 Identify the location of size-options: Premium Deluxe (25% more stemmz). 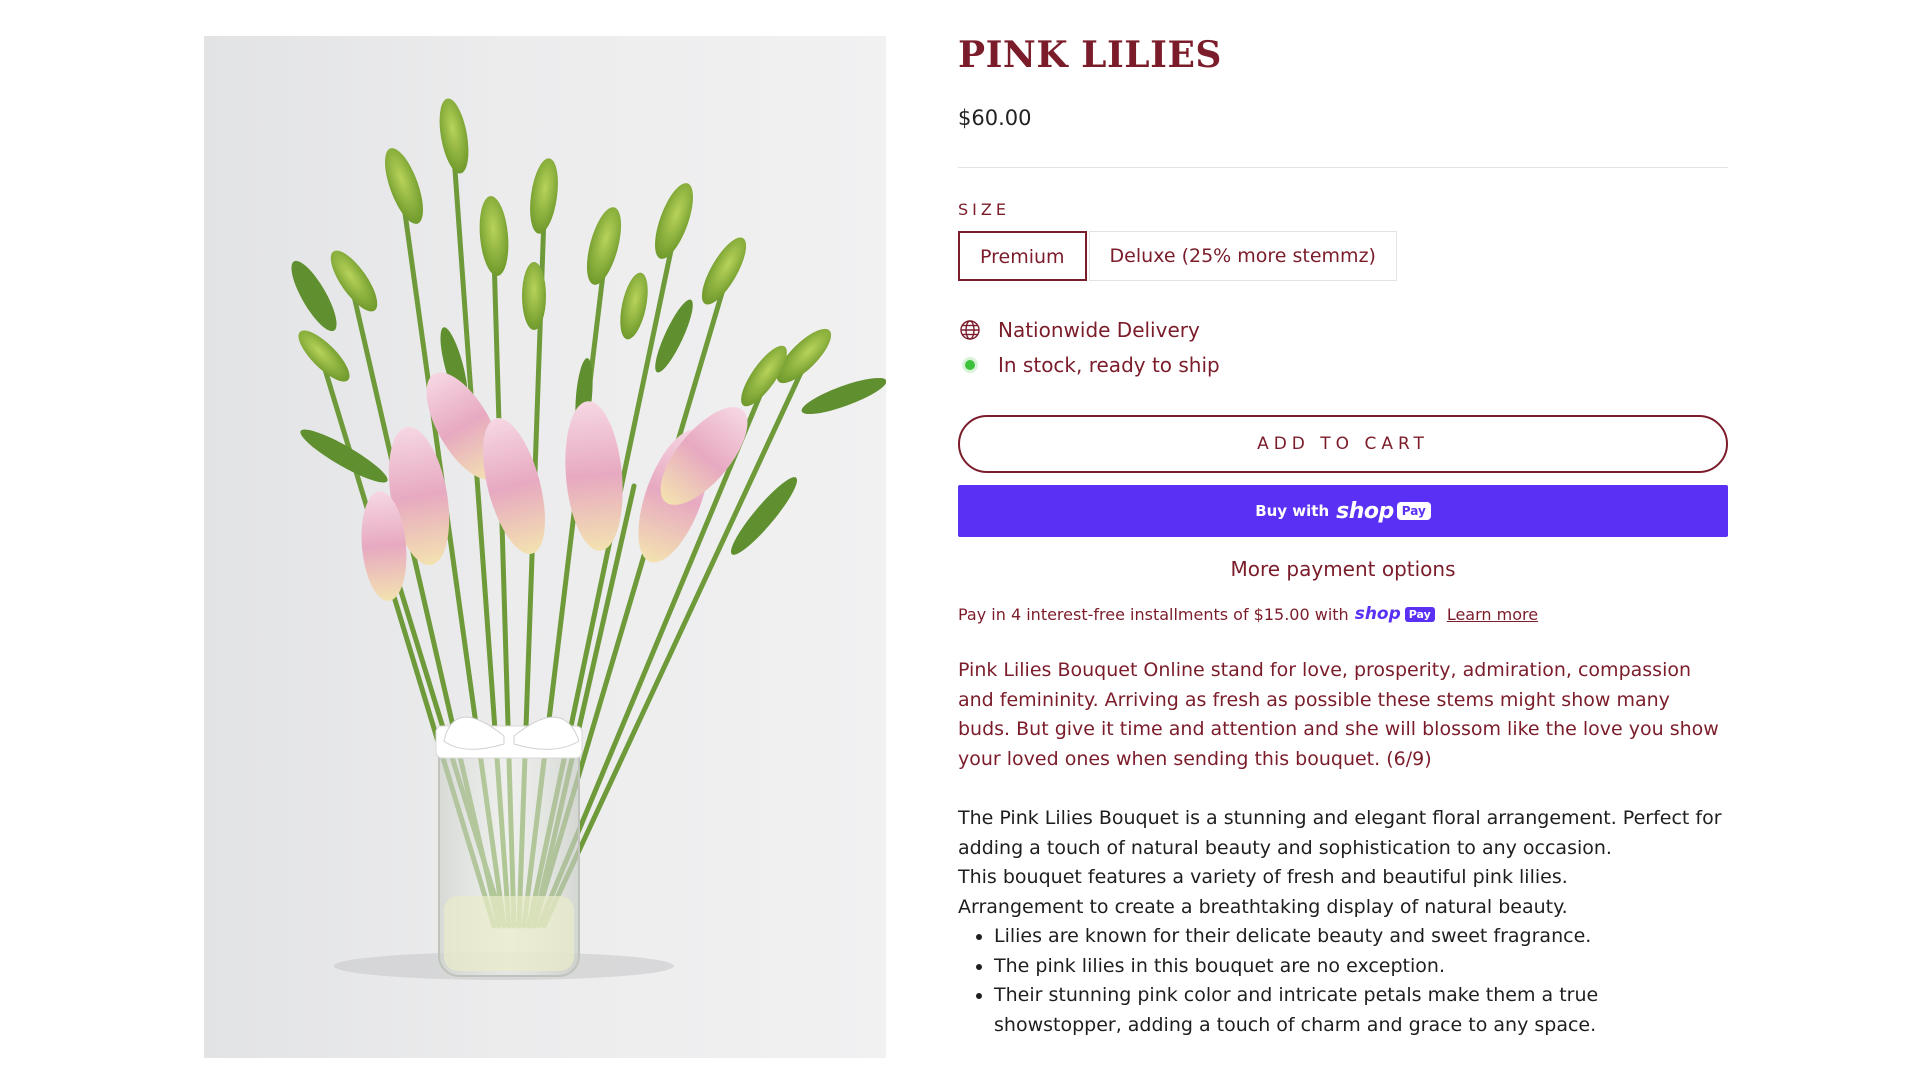
(1177, 256).